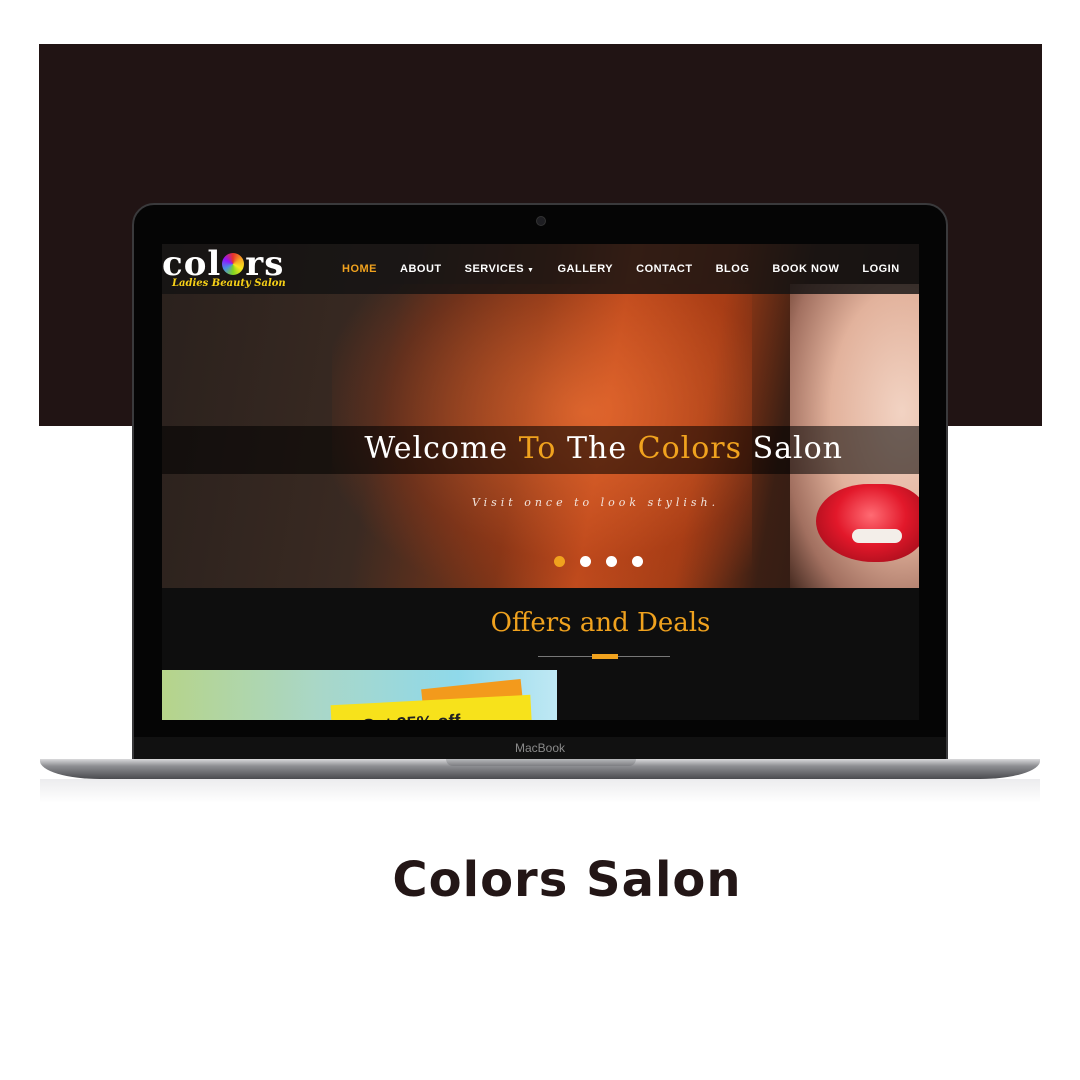  What do you see at coordinates (421, 269) in the screenshot?
I see `nav-about: ABOUT` at bounding box center [421, 269].